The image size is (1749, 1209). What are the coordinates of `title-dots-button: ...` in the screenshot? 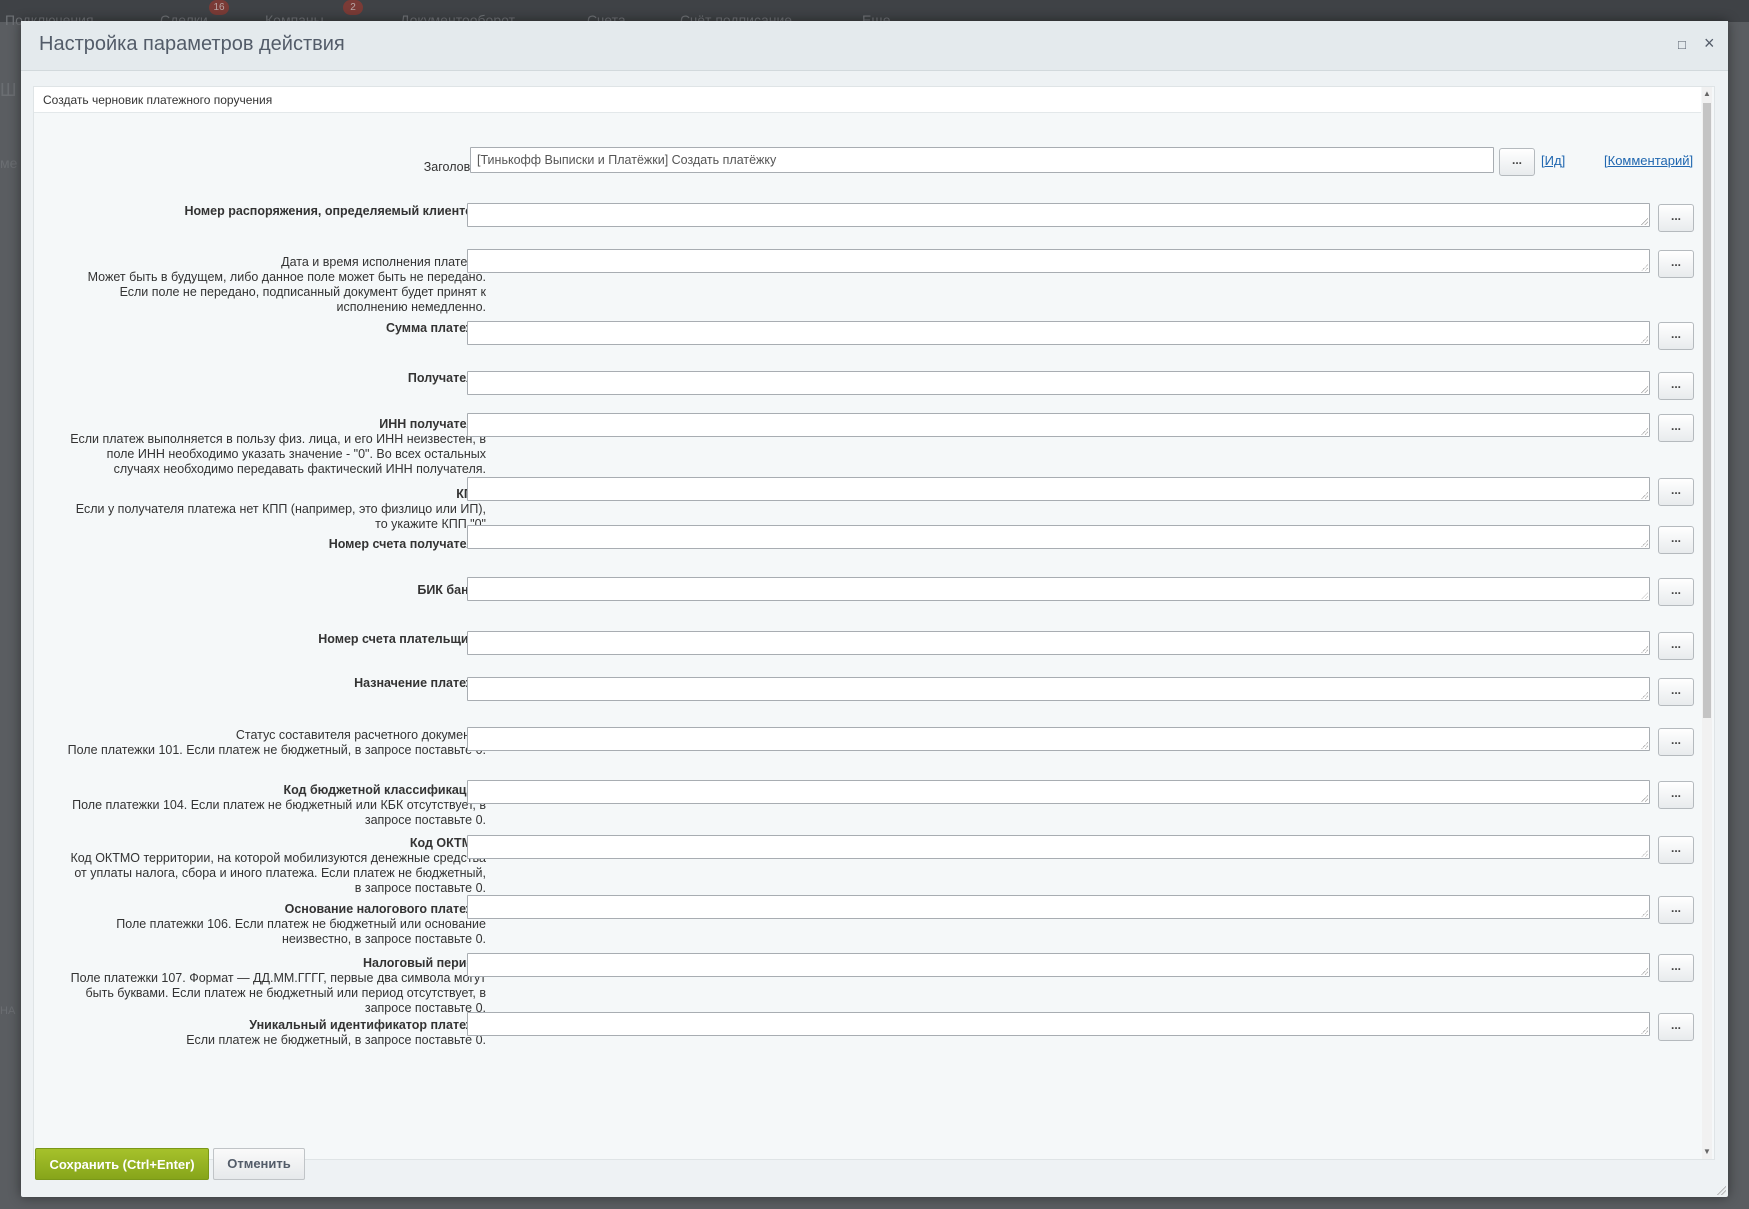 It's located at (1517, 162).